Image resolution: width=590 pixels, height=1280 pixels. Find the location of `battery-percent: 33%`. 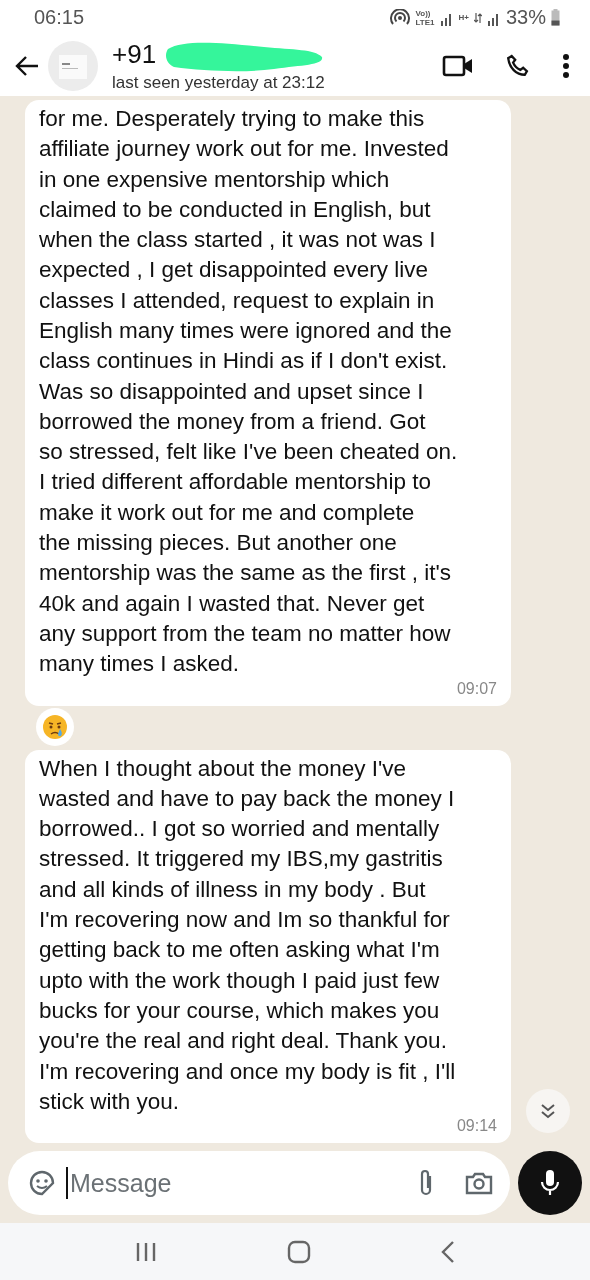

battery-percent: 33% is located at coordinates (525, 18).